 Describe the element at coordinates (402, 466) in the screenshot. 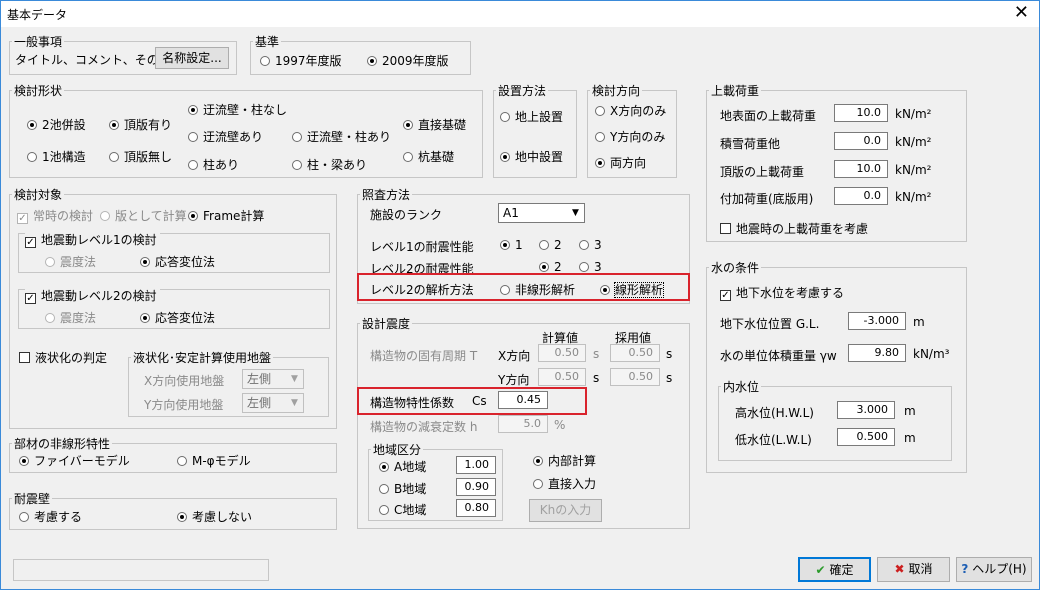

I see `region-a-radio: A地域` at that location.